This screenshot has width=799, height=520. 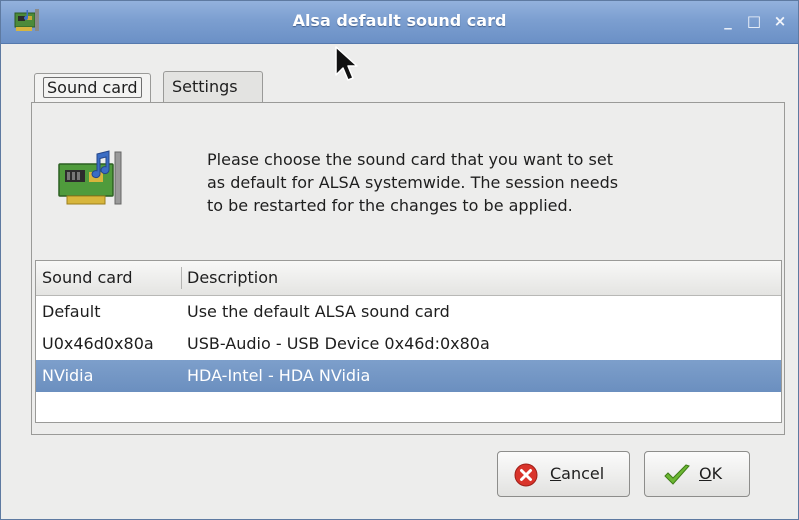 What do you see at coordinates (205, 86) in the screenshot?
I see `tab-label: Settings` at bounding box center [205, 86].